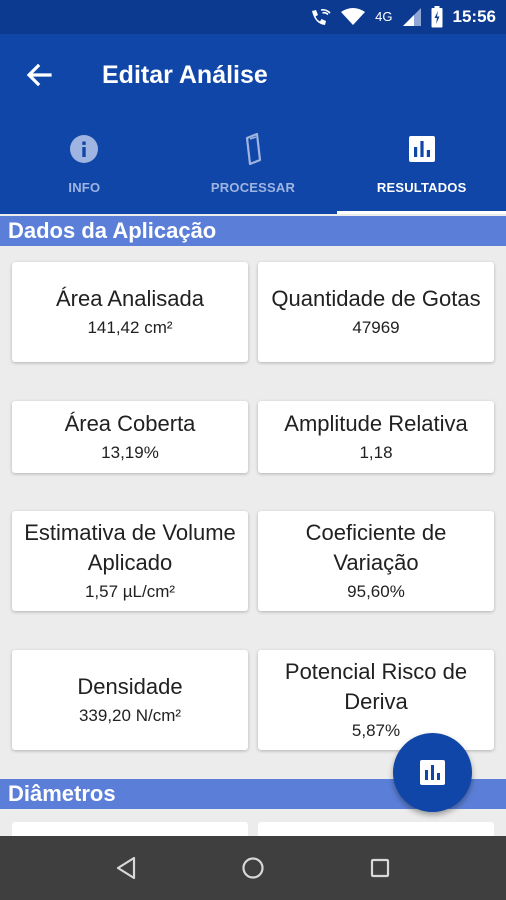  What do you see at coordinates (130, 312) in the screenshot?
I see `result-card: Área Analisada 141,42 cm²` at bounding box center [130, 312].